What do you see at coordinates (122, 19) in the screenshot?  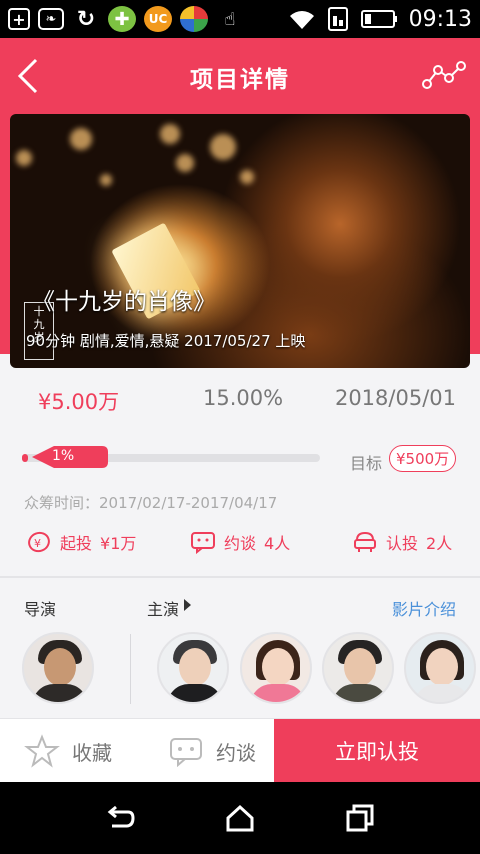 I see `plus-badge-icon: ✚` at bounding box center [122, 19].